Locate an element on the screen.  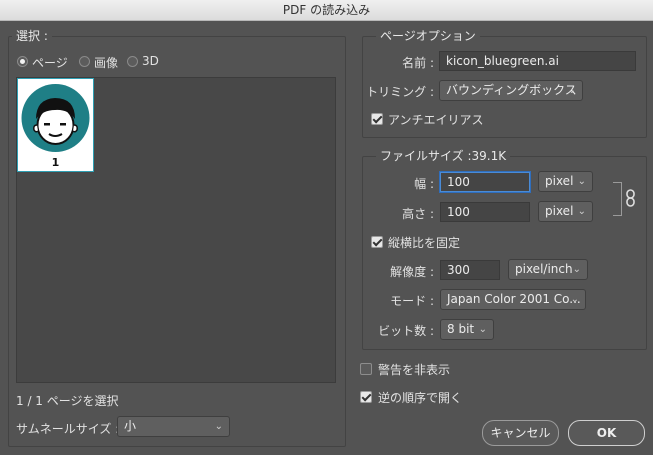
selection-status: 1 / 1 ページを選択 is located at coordinates (67, 401).